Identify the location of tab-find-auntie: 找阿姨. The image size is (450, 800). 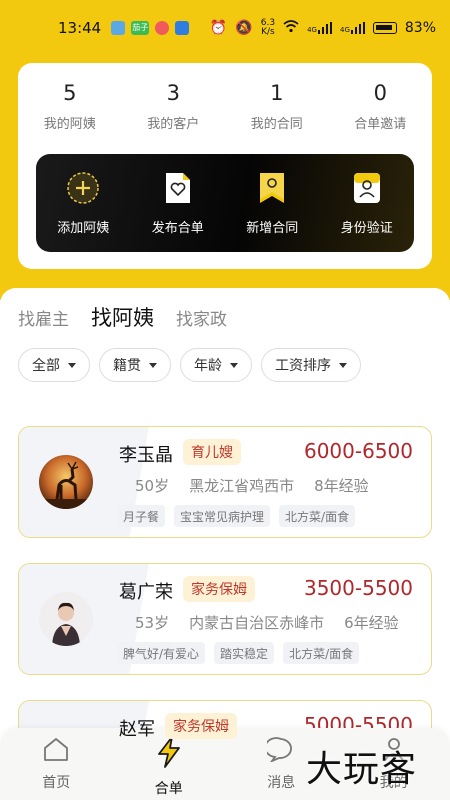
(122, 317).